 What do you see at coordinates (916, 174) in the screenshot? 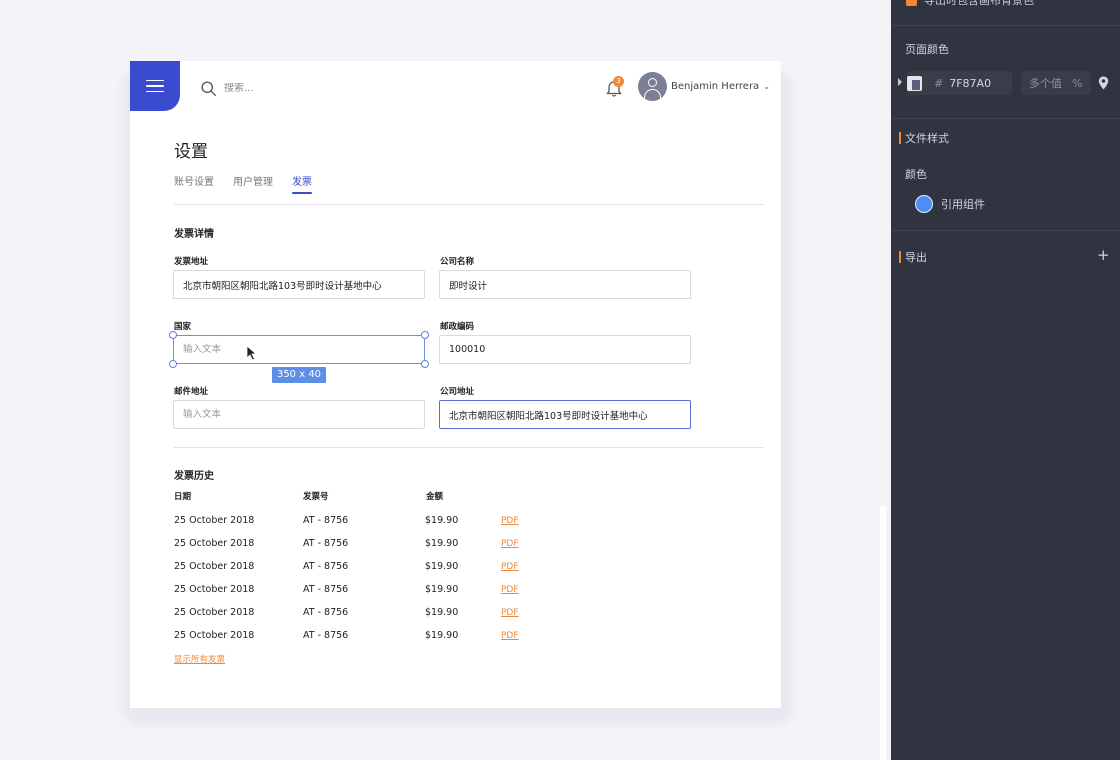
I see `color-label: 颜色` at bounding box center [916, 174].